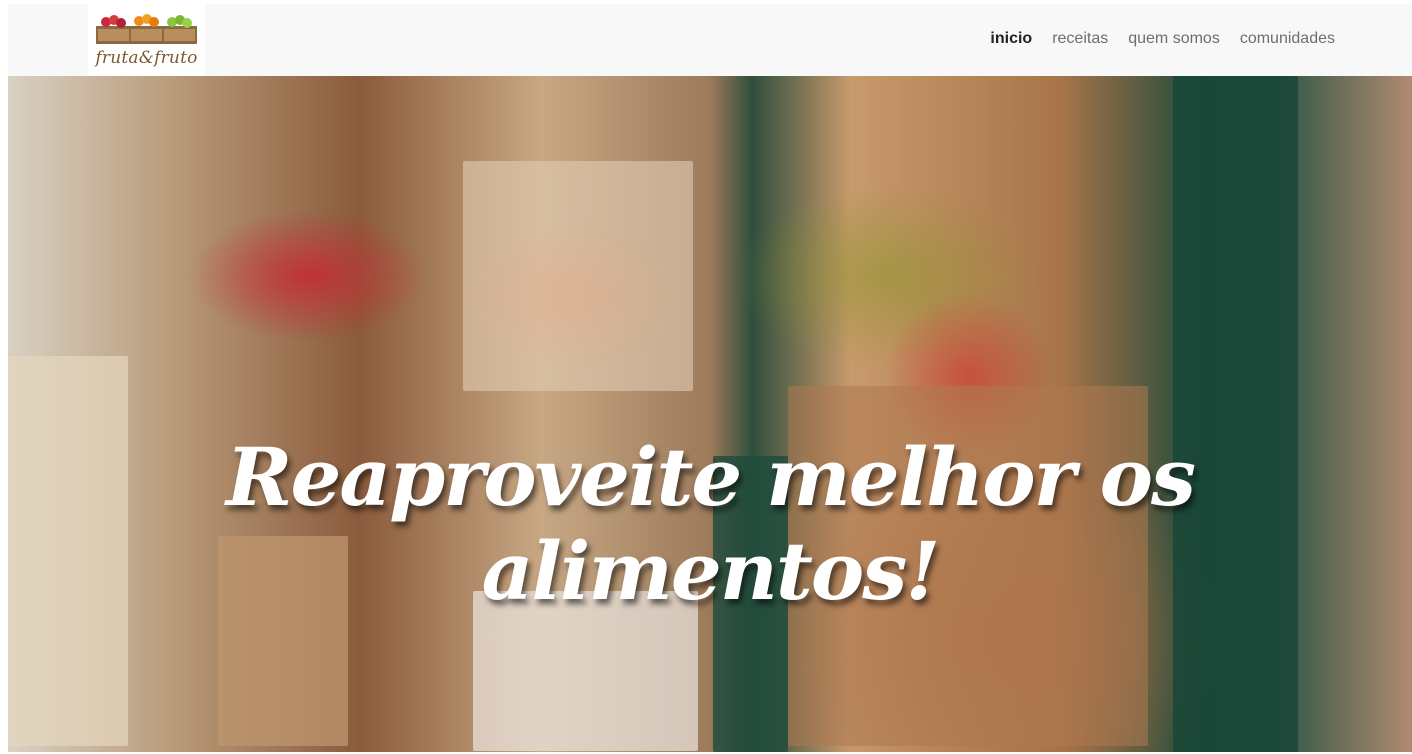 The image size is (1412, 754). I want to click on brand-logo-text: fruta&fruto, so click(146, 58).